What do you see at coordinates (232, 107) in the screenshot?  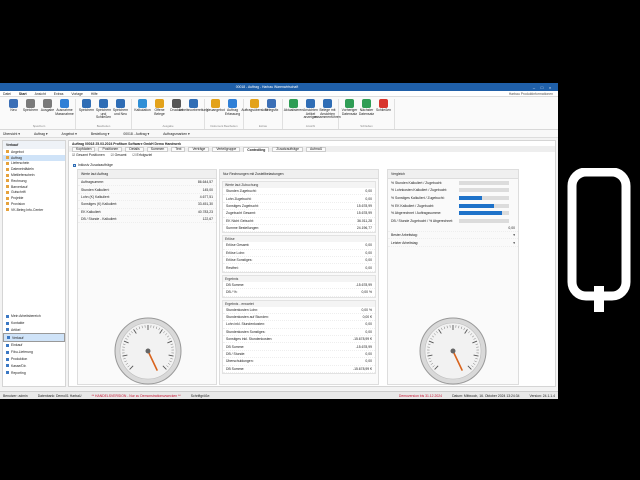 I see `ribbon-button: Auftrag Erfassung` at bounding box center [232, 107].